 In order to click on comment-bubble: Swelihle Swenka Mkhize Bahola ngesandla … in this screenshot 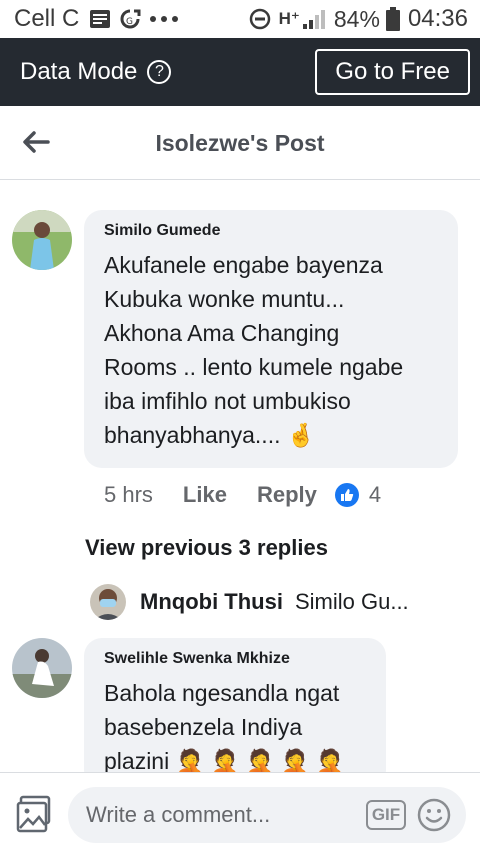, I will do `click(235, 713)`.